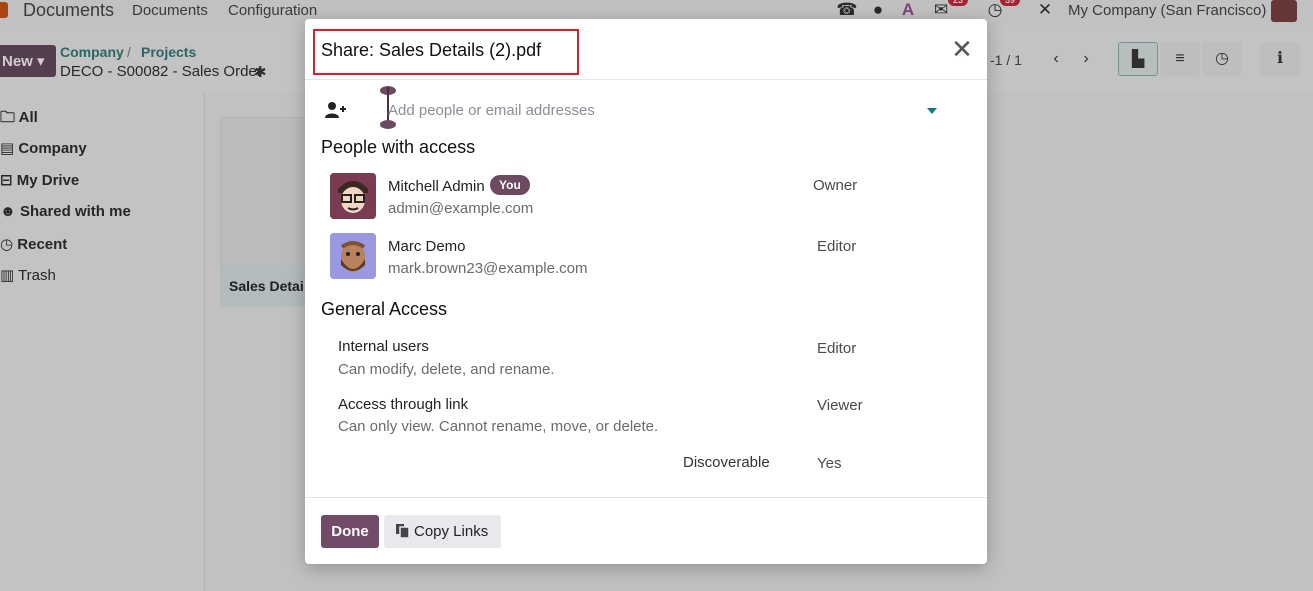 This screenshot has height=591, width=1313. Describe the element at coordinates (336, 112) in the screenshot. I see `add-person-icon` at that location.